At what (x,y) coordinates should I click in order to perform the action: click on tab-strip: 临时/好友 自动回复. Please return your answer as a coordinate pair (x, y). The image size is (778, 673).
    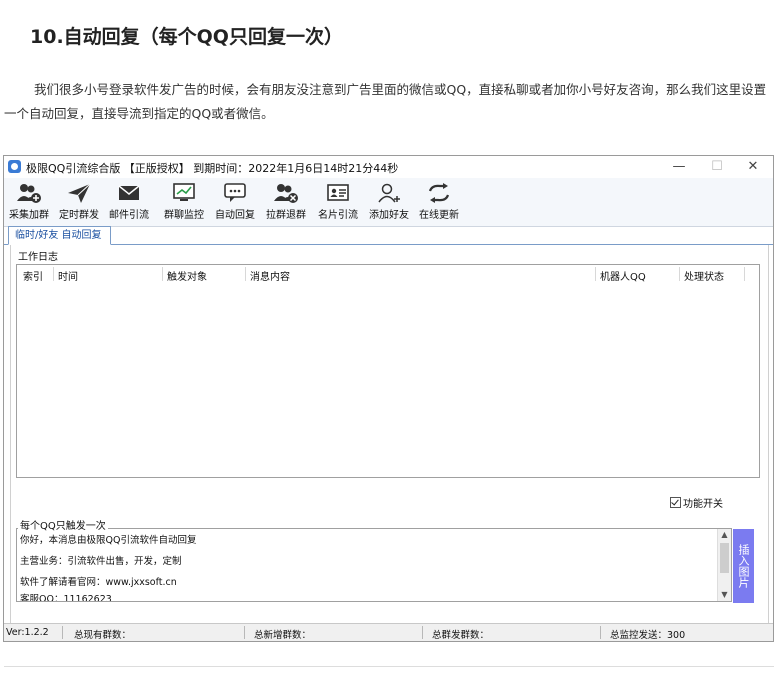
    Looking at the image, I should click on (388, 235).